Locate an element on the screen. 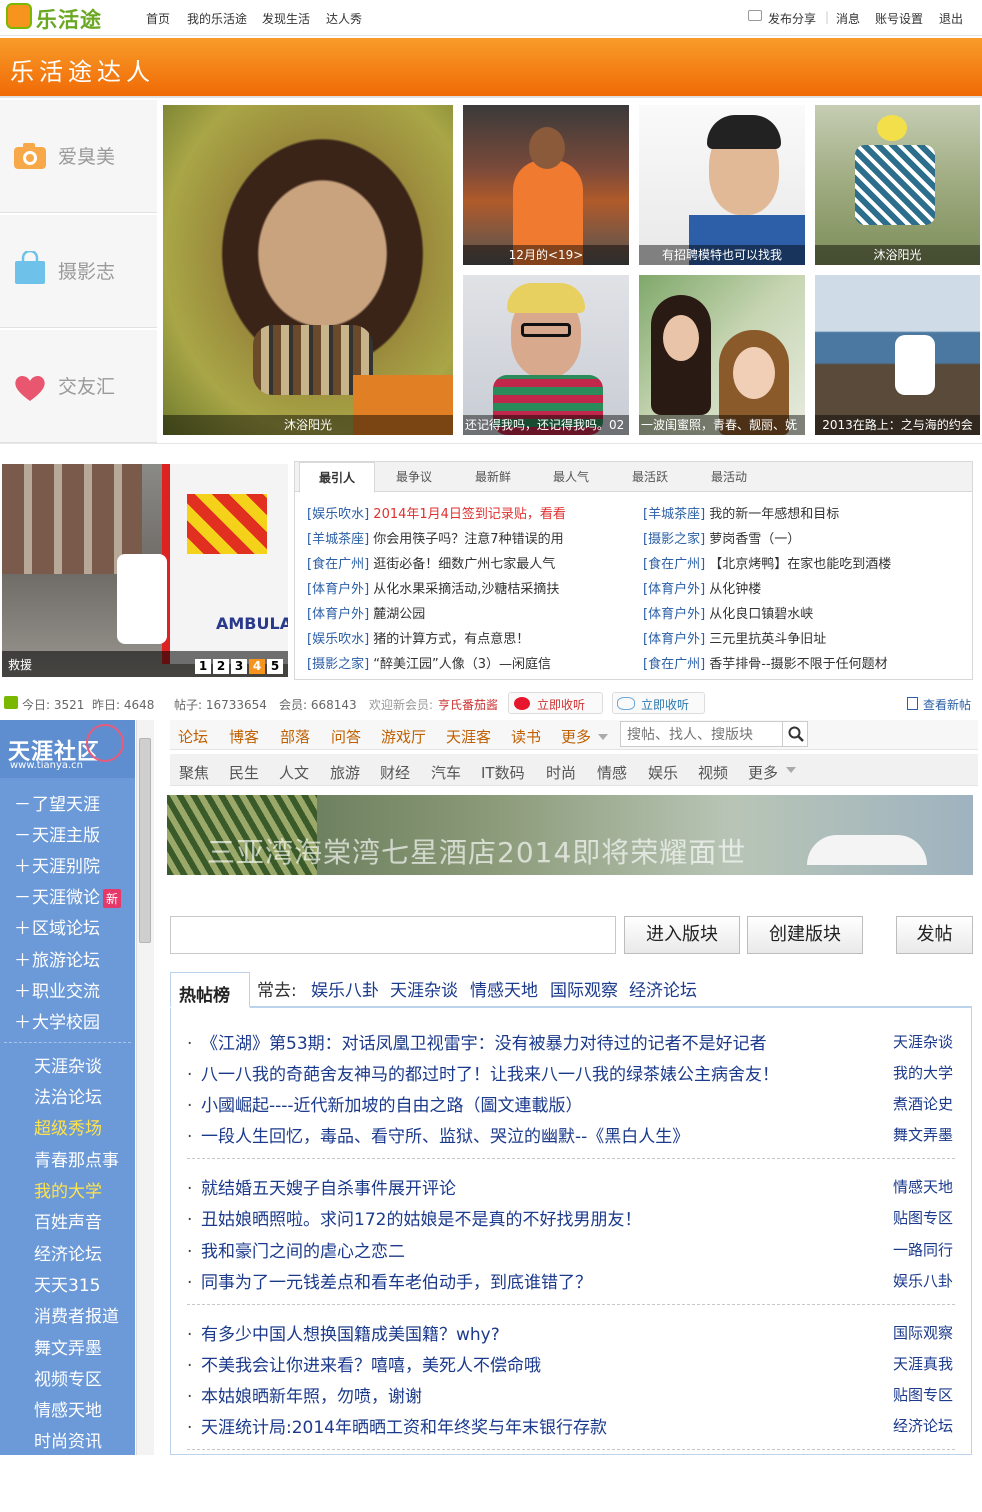 This screenshot has height=1512, width=982. hot-post: · 本姑娘晒新年照，勿喷，谢谢 is located at coordinates (304, 1396).